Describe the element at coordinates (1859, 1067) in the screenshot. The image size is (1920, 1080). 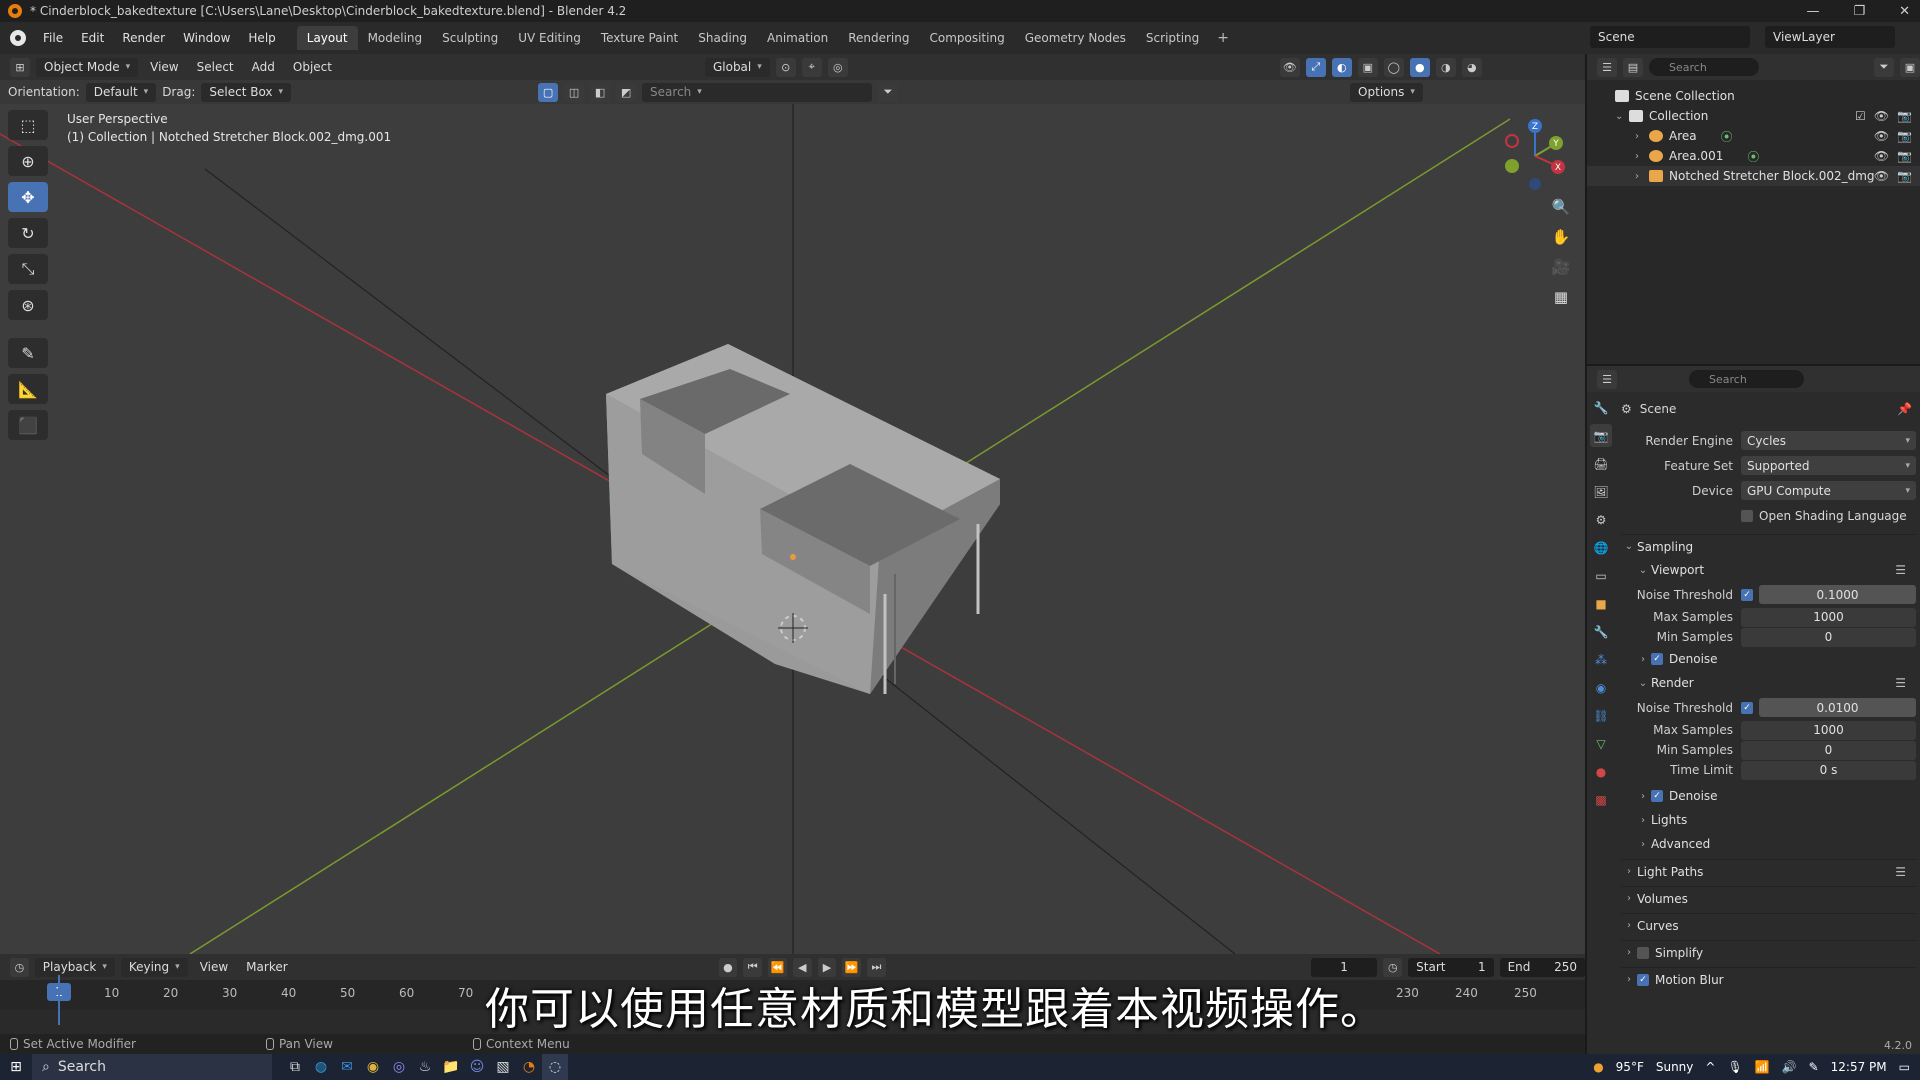
I see `clock-time: 12:57 PM` at that location.